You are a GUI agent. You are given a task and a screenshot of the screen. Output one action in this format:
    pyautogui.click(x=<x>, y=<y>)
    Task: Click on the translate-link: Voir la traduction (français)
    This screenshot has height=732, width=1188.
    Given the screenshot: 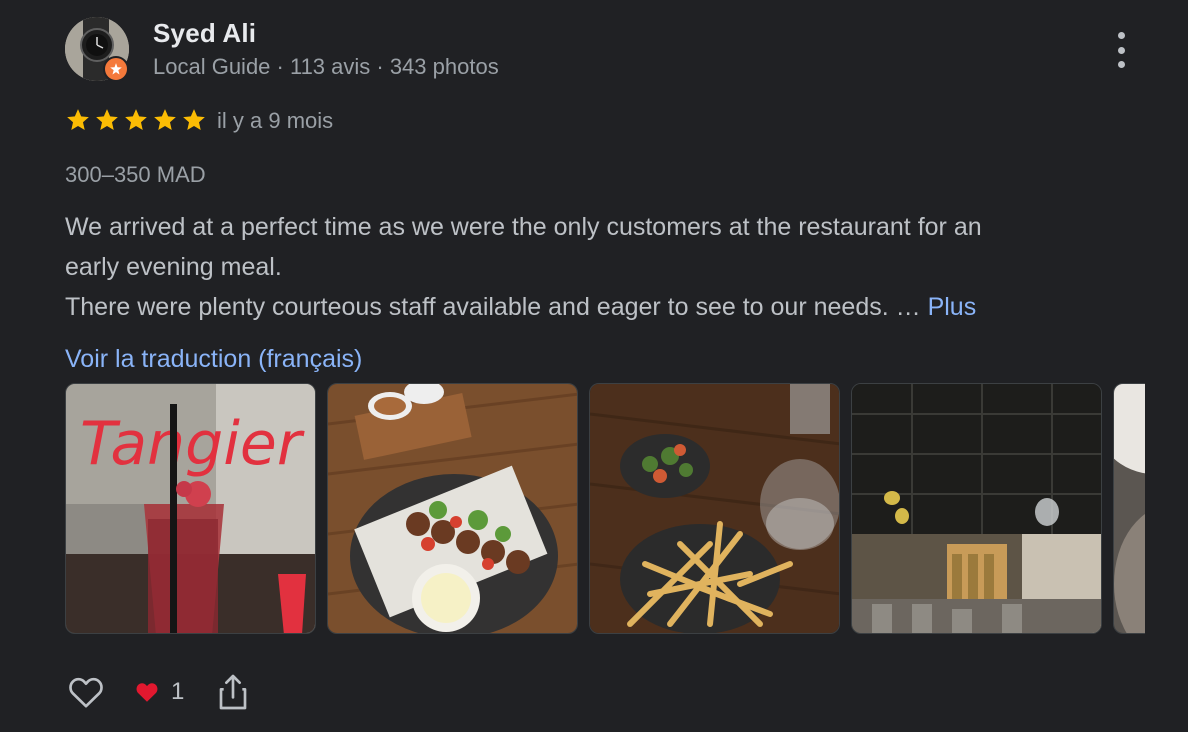 What is the action you would take?
    pyautogui.click(x=213, y=359)
    